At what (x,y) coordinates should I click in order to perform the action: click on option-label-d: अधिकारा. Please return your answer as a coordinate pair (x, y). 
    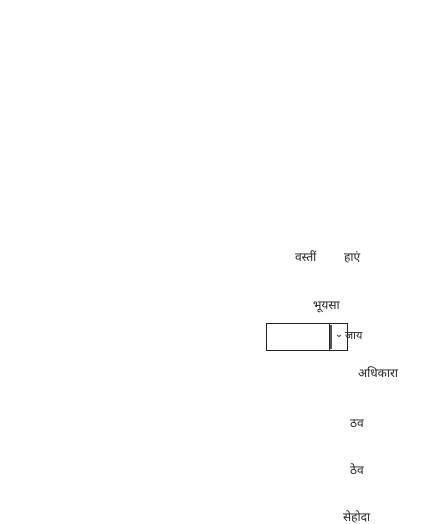
    Looking at the image, I should click on (378, 373).